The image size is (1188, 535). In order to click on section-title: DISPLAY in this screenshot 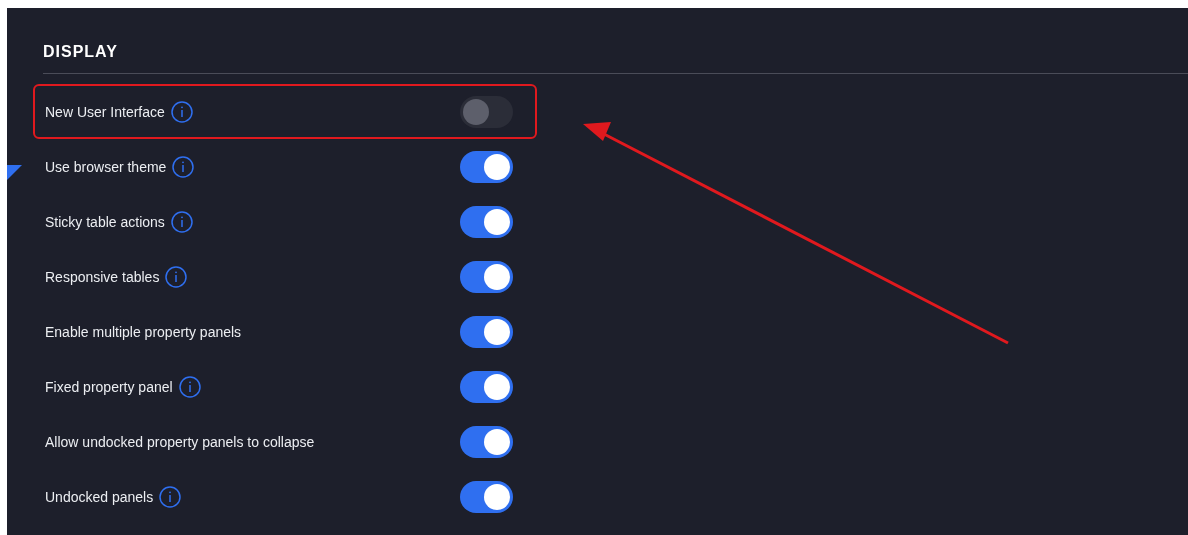, I will do `click(80, 52)`.